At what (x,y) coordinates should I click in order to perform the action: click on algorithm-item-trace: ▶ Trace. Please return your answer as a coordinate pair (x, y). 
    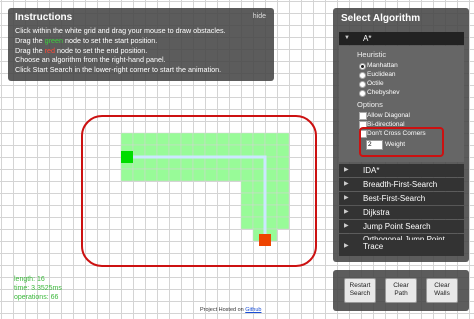
    Looking at the image, I should click on (401, 246).